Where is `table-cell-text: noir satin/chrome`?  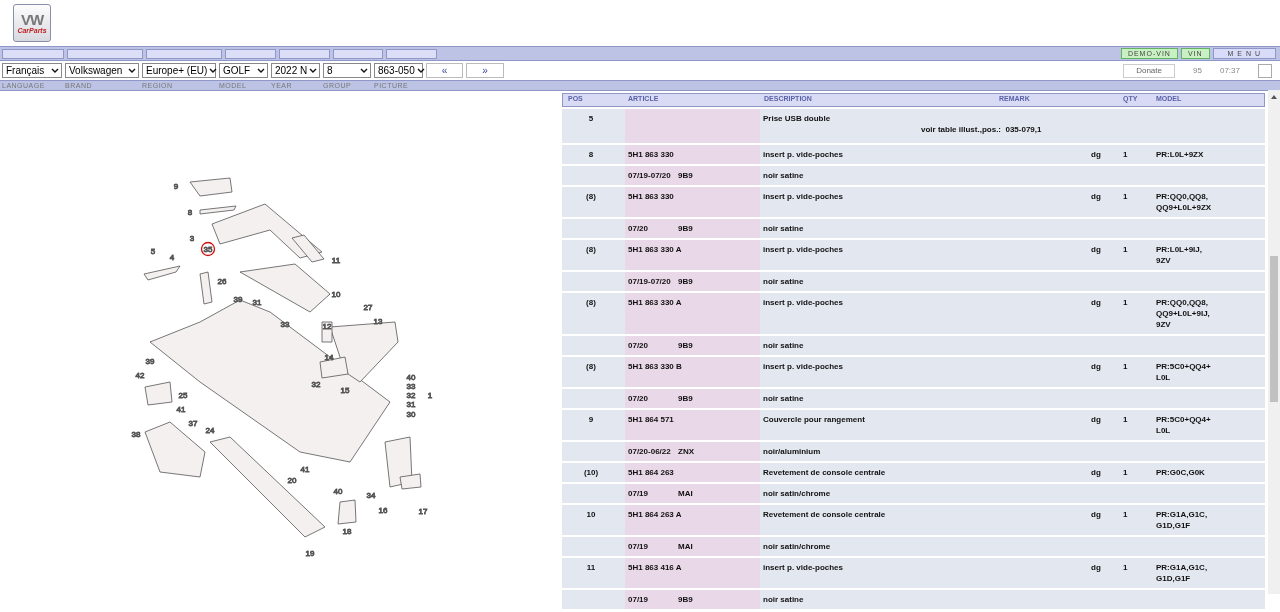
table-cell-text: noir satin/chrome is located at coordinates (797, 494).